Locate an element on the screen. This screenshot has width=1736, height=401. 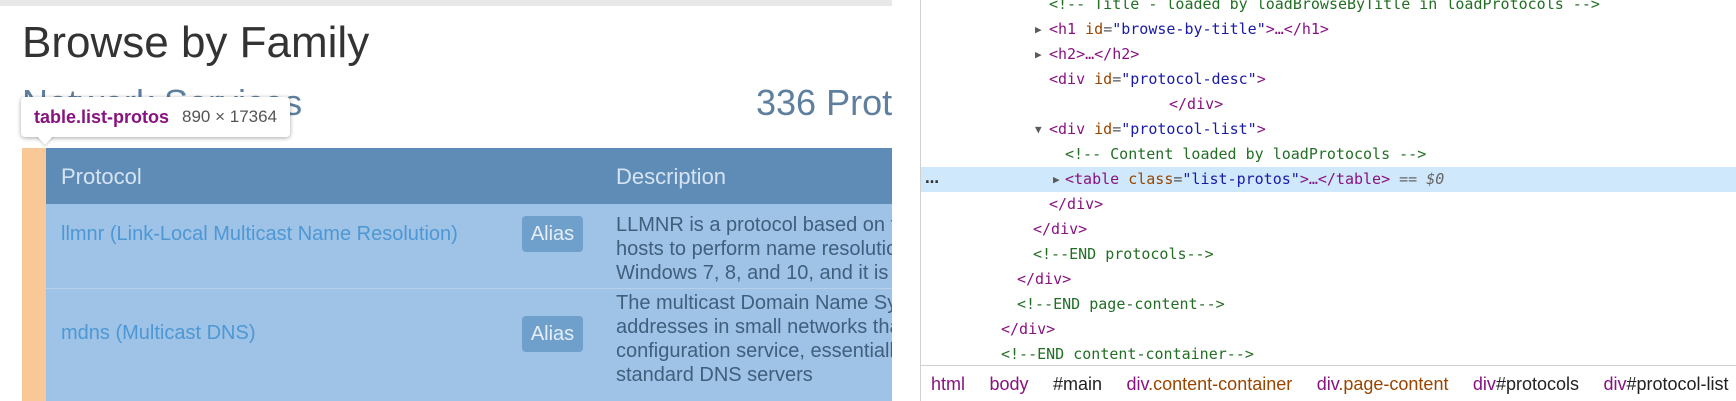
dom-node-markup: <div id="protocol-list"> is located at coordinates (1157, 129).